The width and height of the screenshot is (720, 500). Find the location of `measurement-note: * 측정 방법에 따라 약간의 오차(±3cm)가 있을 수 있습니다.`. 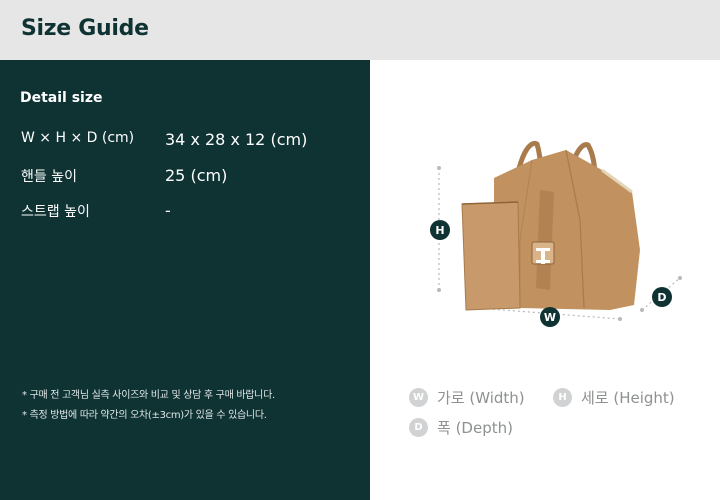

measurement-note: * 측정 방법에 따라 약간의 오차(±3cm)가 있을 수 있습니다. is located at coordinates (144, 415).